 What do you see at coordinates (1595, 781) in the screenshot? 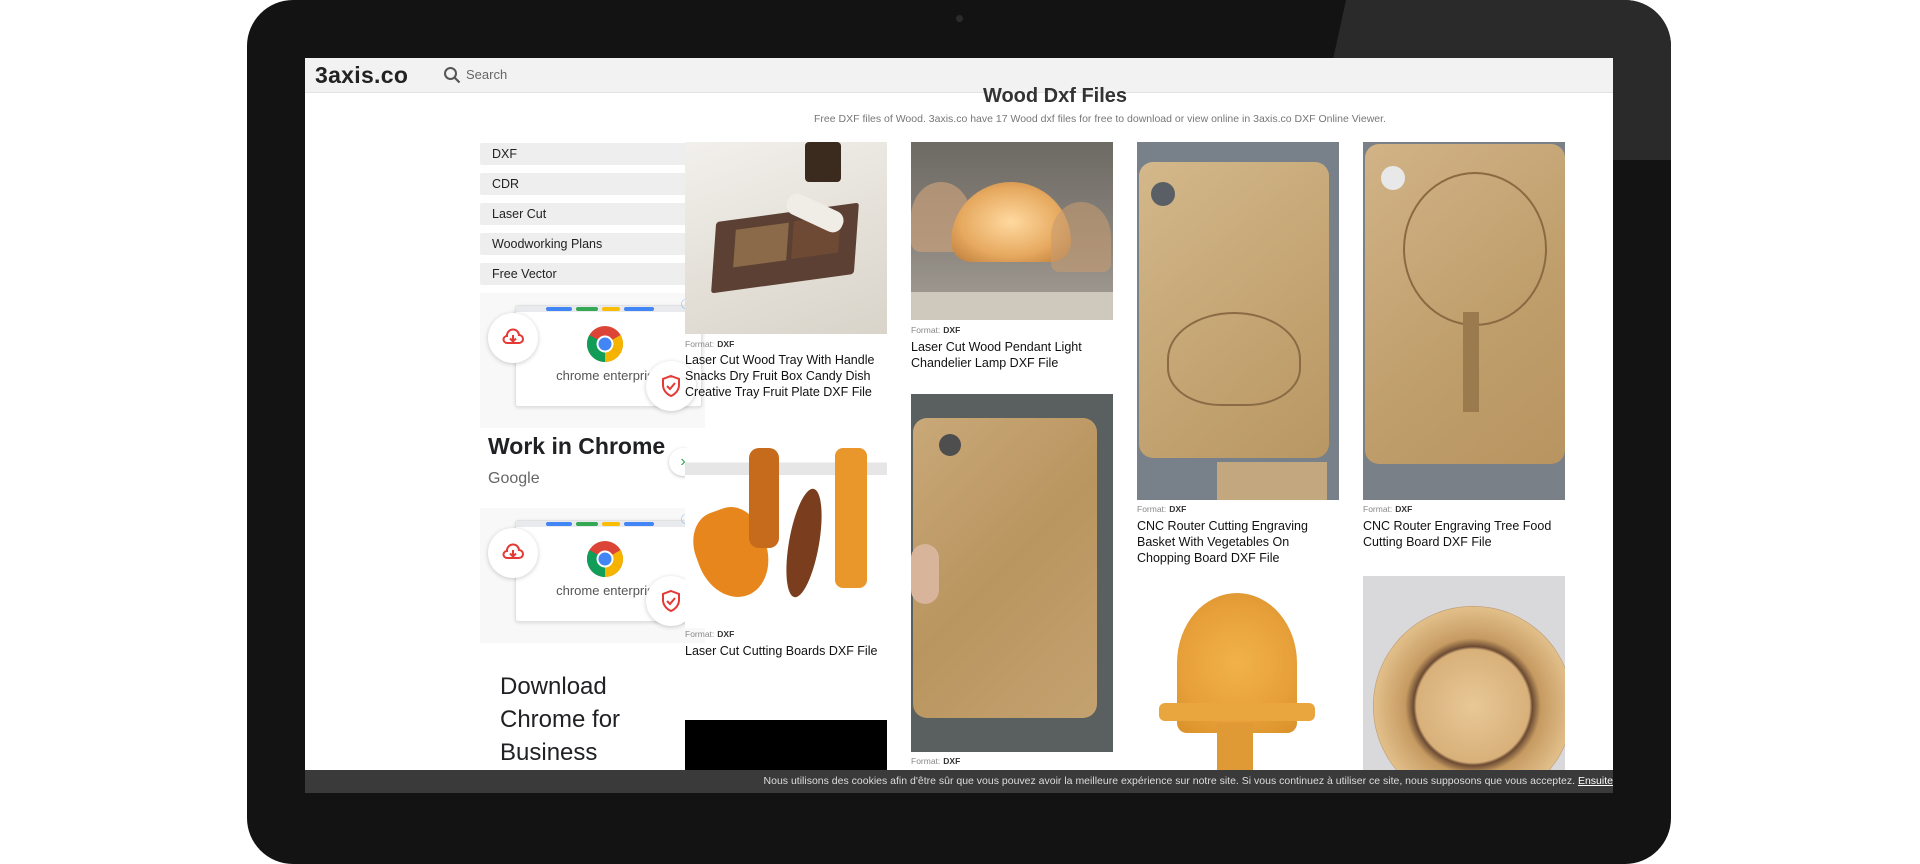
I see `cookie-accept-link: Ensuite` at bounding box center [1595, 781].